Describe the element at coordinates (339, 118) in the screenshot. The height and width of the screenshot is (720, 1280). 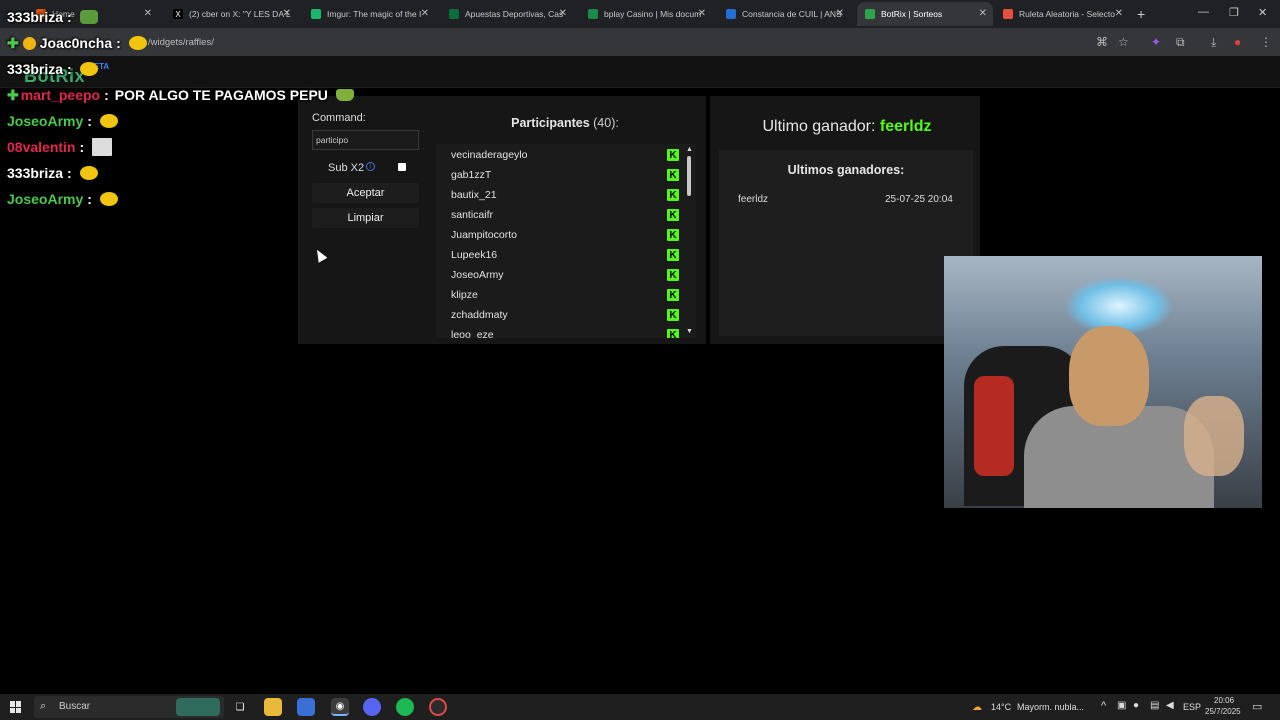
I see `command-label: Command:` at that location.